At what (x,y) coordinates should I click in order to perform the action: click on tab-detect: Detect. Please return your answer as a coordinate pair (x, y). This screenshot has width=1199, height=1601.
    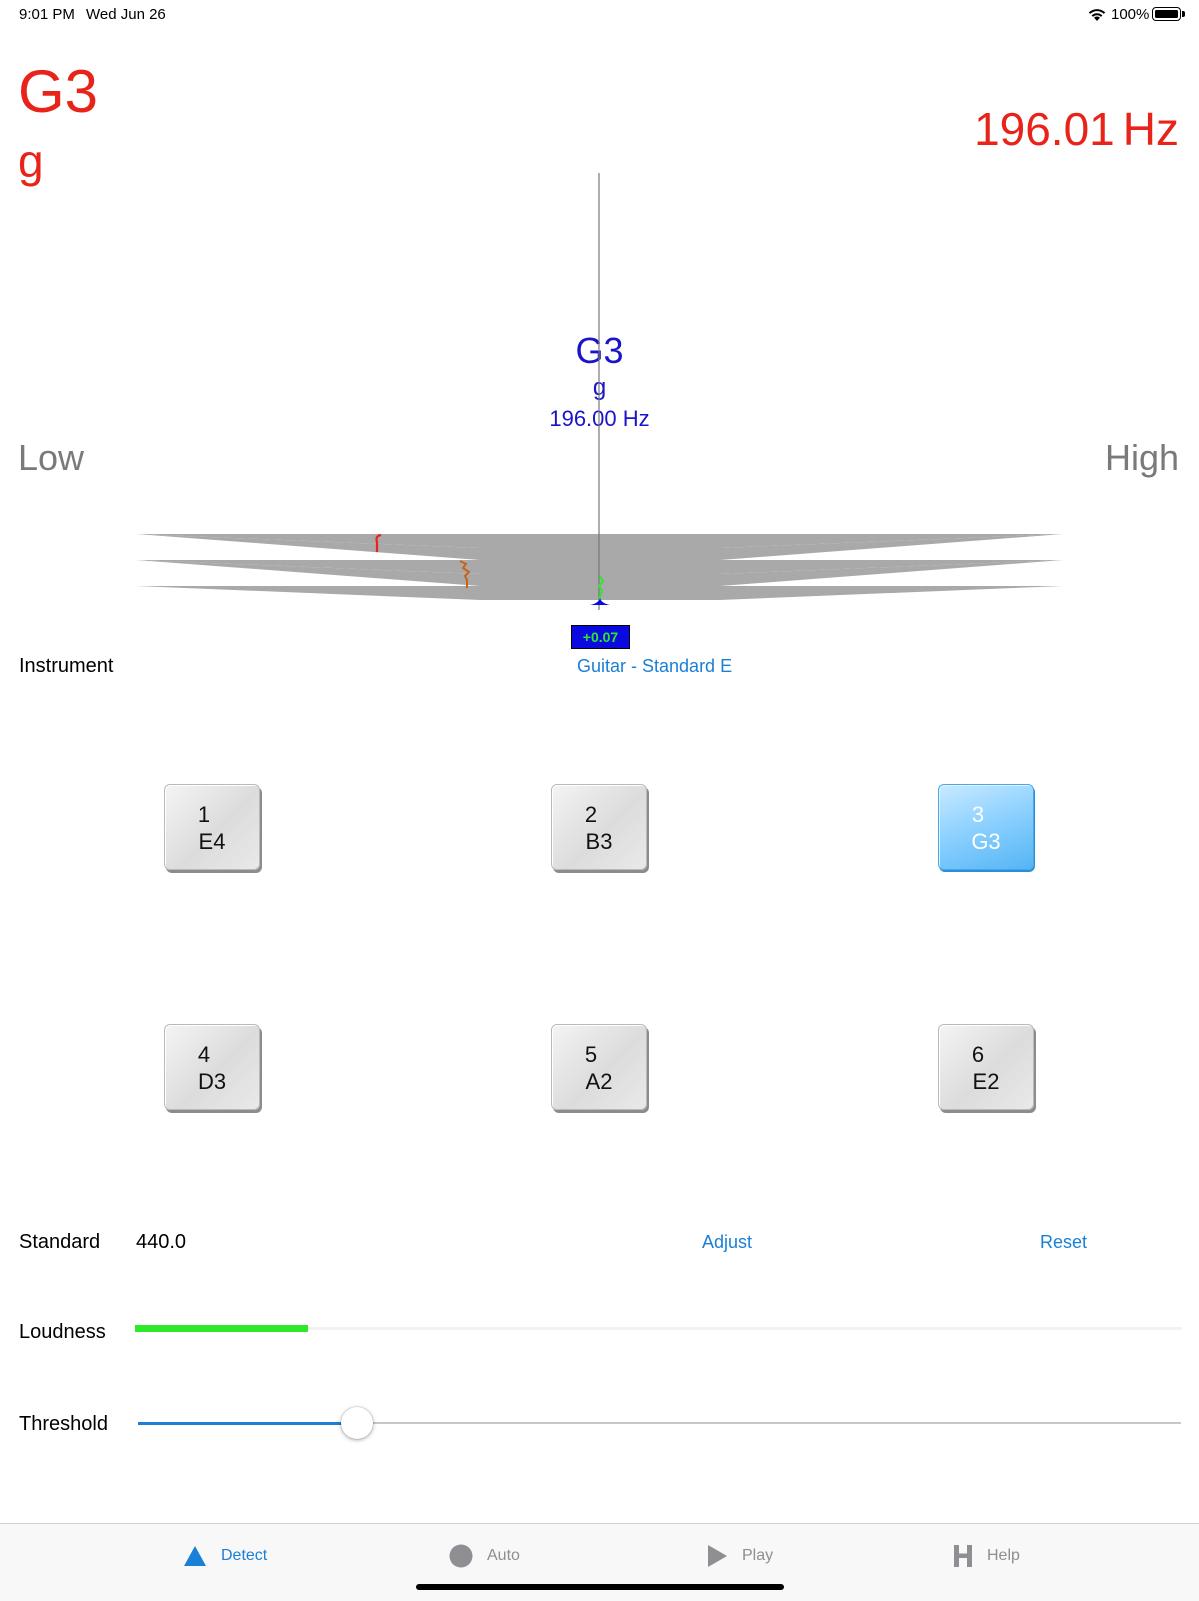
    Looking at the image, I should click on (225, 1556).